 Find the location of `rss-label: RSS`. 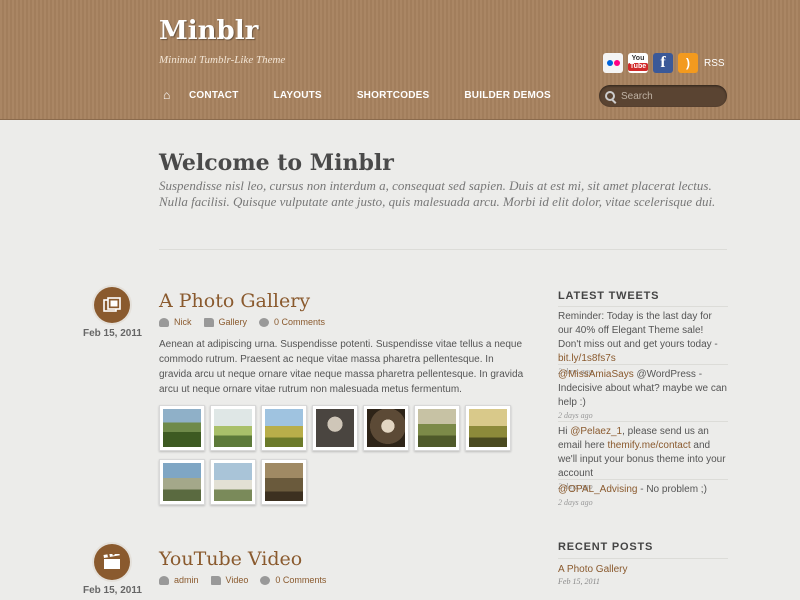

rss-label: RSS is located at coordinates (714, 63).